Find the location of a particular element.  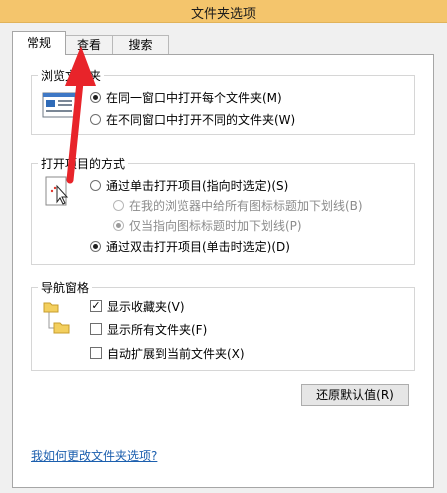

option-single-click: 通过单击打开项目(指向时选定)(S) is located at coordinates (189, 185).